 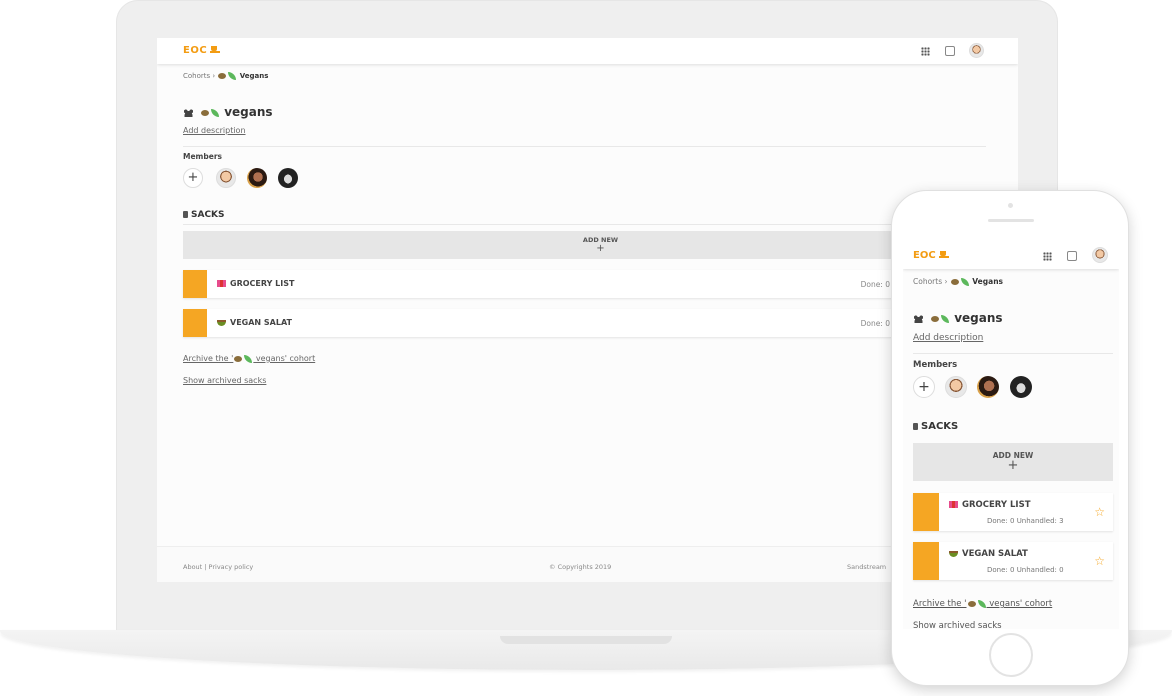 What do you see at coordinates (254, 322) in the screenshot?
I see `sack-name: VEGAN SALAT` at bounding box center [254, 322].